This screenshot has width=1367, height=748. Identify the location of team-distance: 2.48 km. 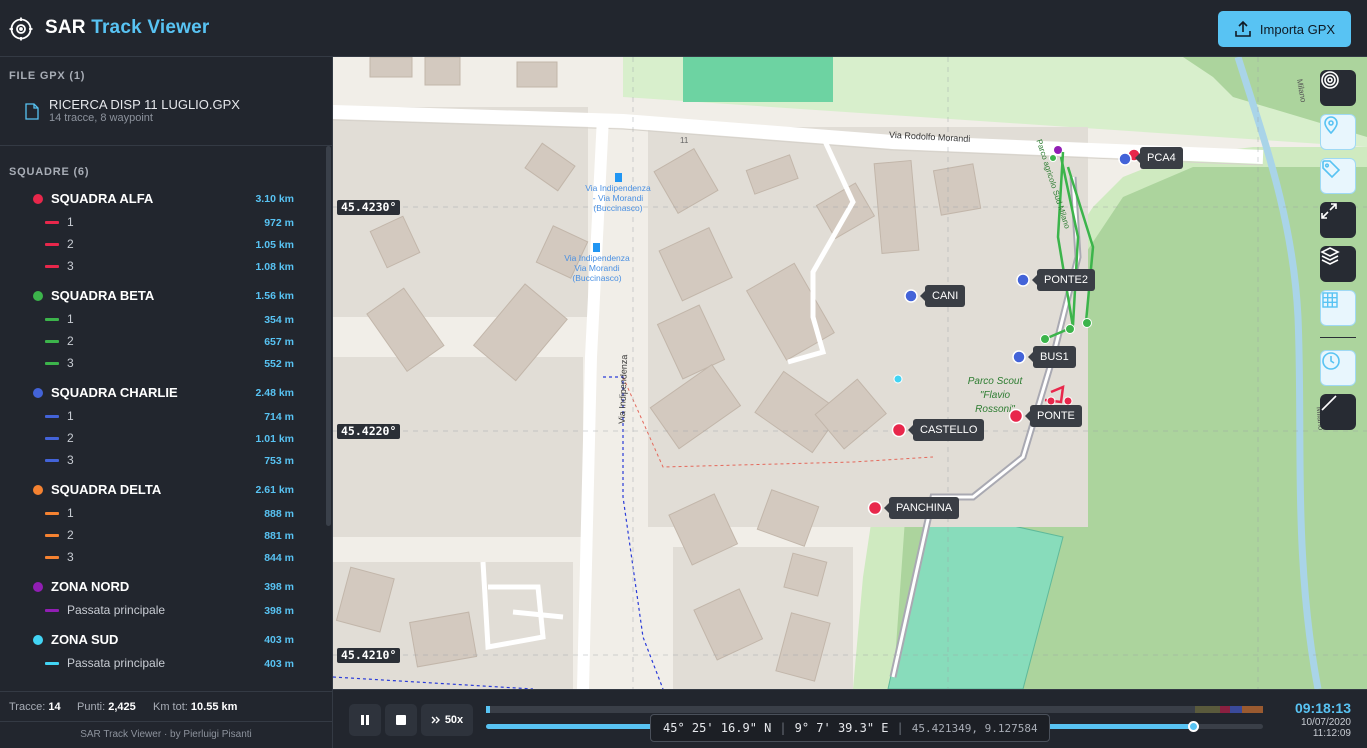
(274, 393).